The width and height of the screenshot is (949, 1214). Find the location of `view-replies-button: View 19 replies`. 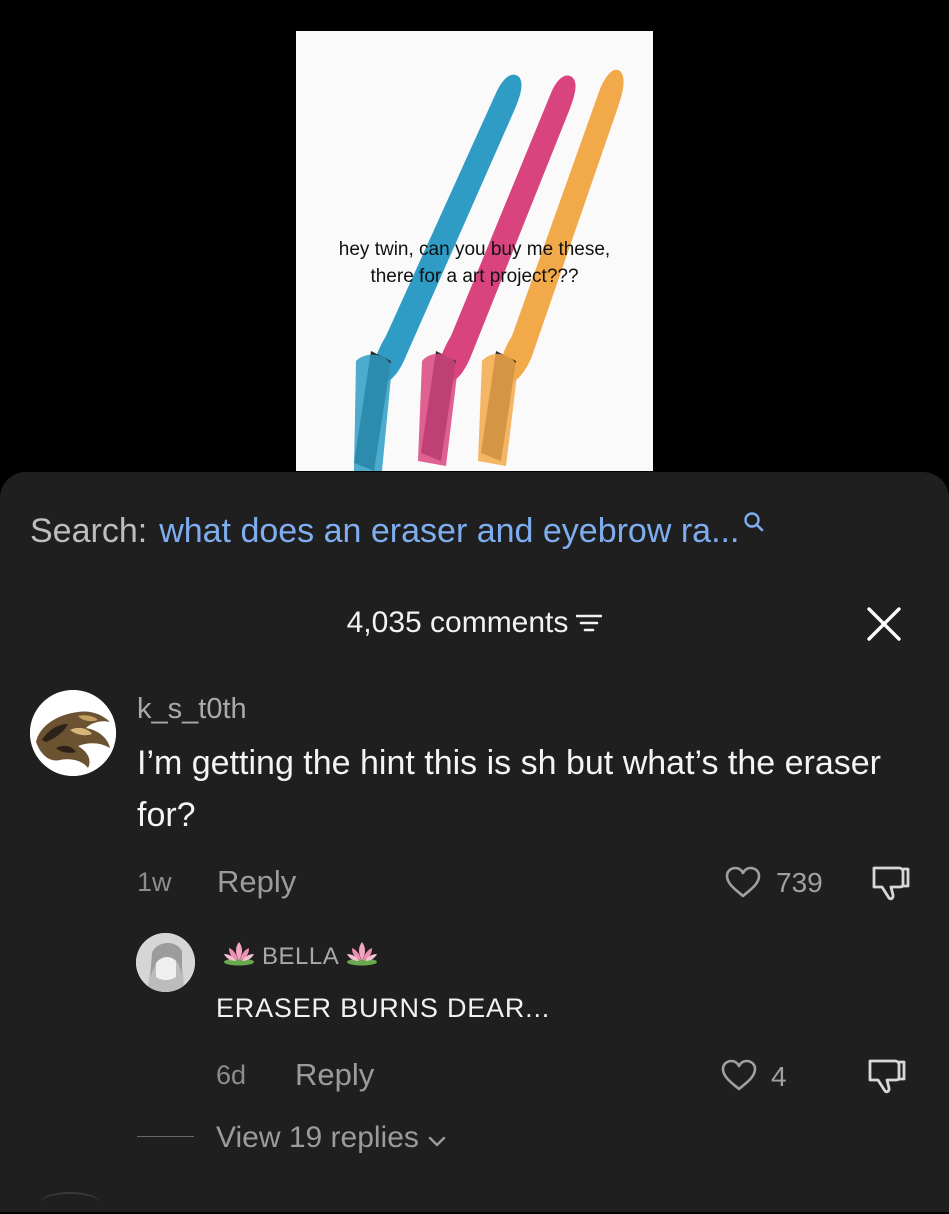

view-replies-button: View 19 replies is located at coordinates (331, 1138).